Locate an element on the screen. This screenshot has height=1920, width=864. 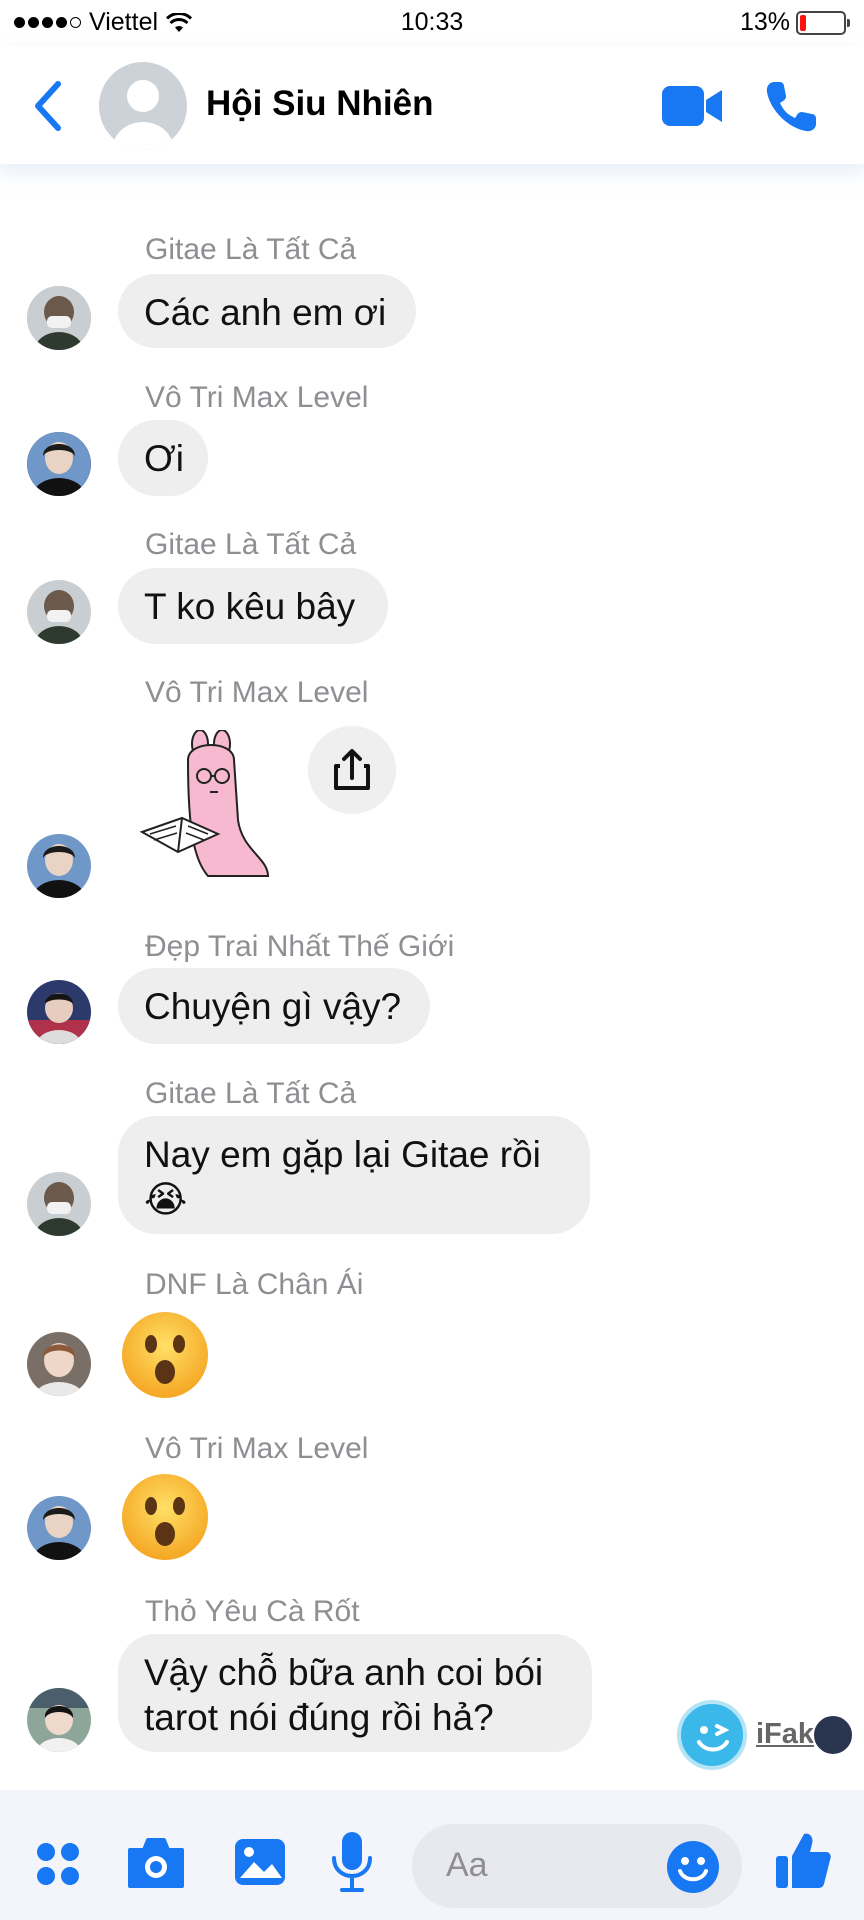
group-avatar is located at coordinates (143, 106).